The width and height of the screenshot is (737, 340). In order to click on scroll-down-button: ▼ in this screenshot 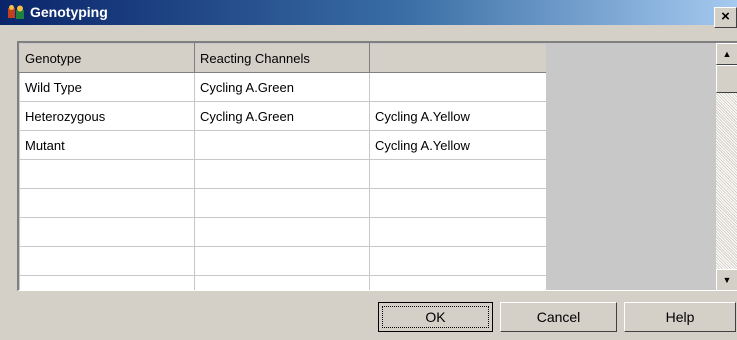, I will do `click(726, 279)`.